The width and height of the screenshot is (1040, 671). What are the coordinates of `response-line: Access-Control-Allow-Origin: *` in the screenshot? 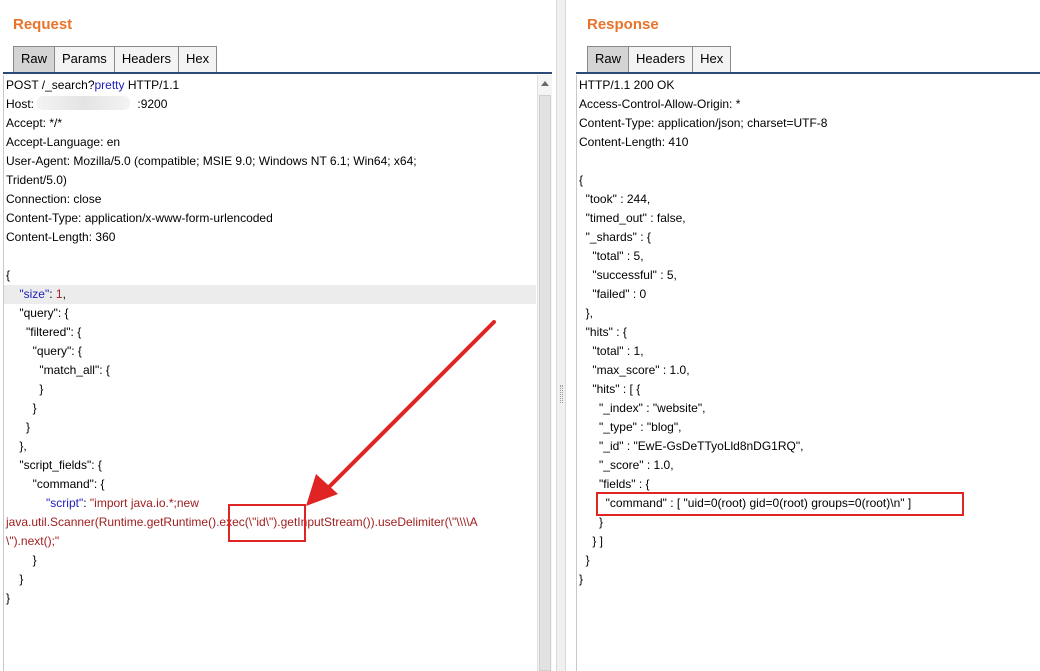 It's located at (660, 104).